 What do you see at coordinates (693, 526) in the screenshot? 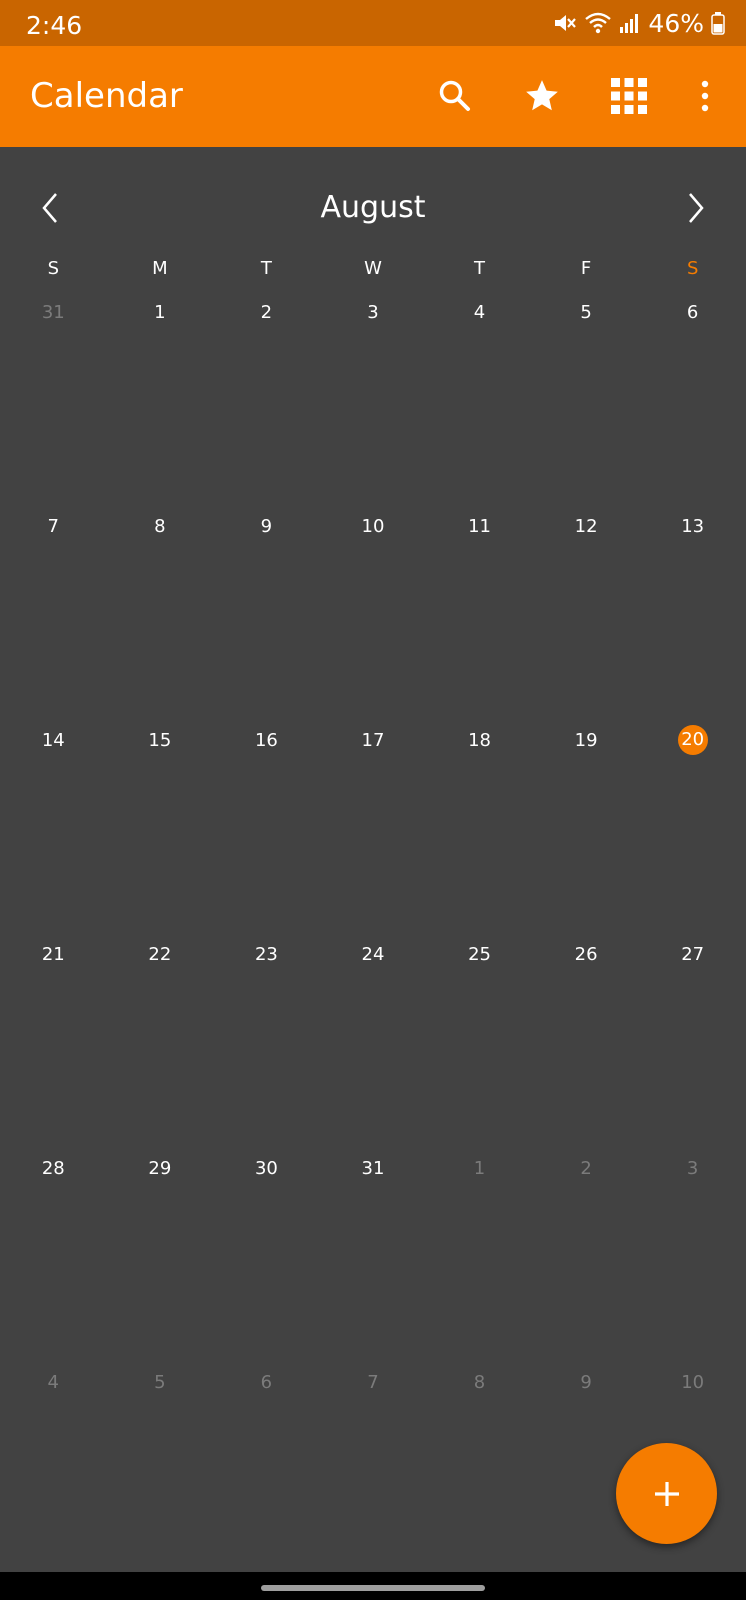
I see `day-number: 13` at bounding box center [693, 526].